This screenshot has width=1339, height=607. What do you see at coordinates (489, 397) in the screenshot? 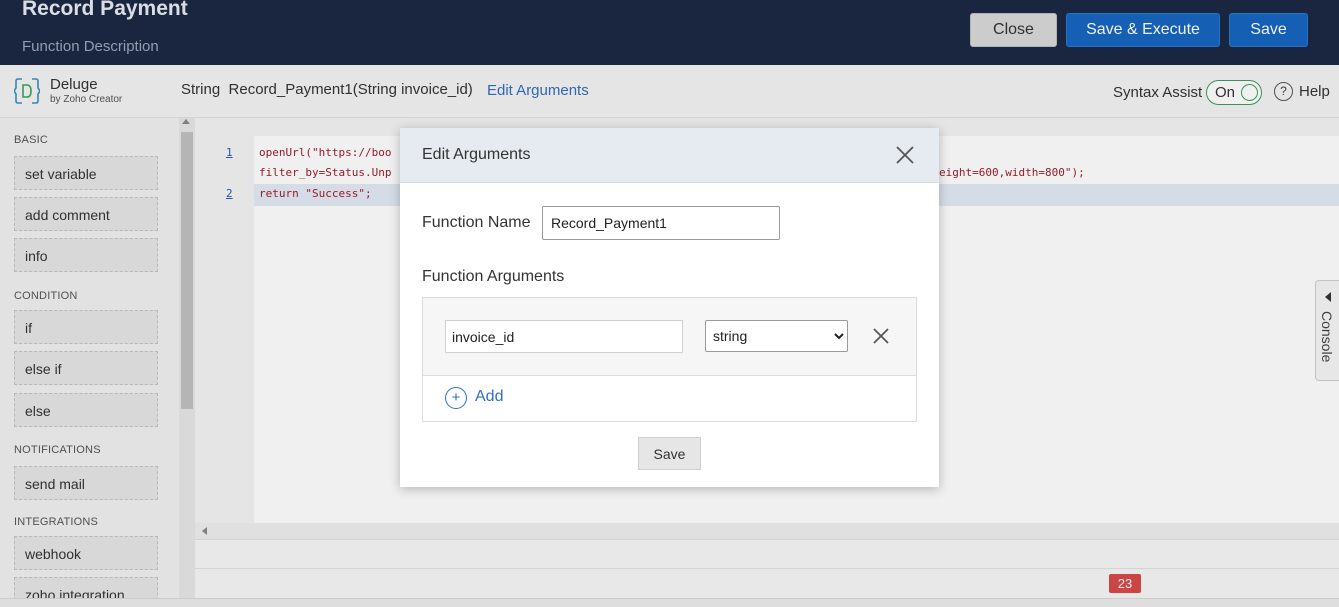
I see `add-argument-button: Add` at bounding box center [489, 397].